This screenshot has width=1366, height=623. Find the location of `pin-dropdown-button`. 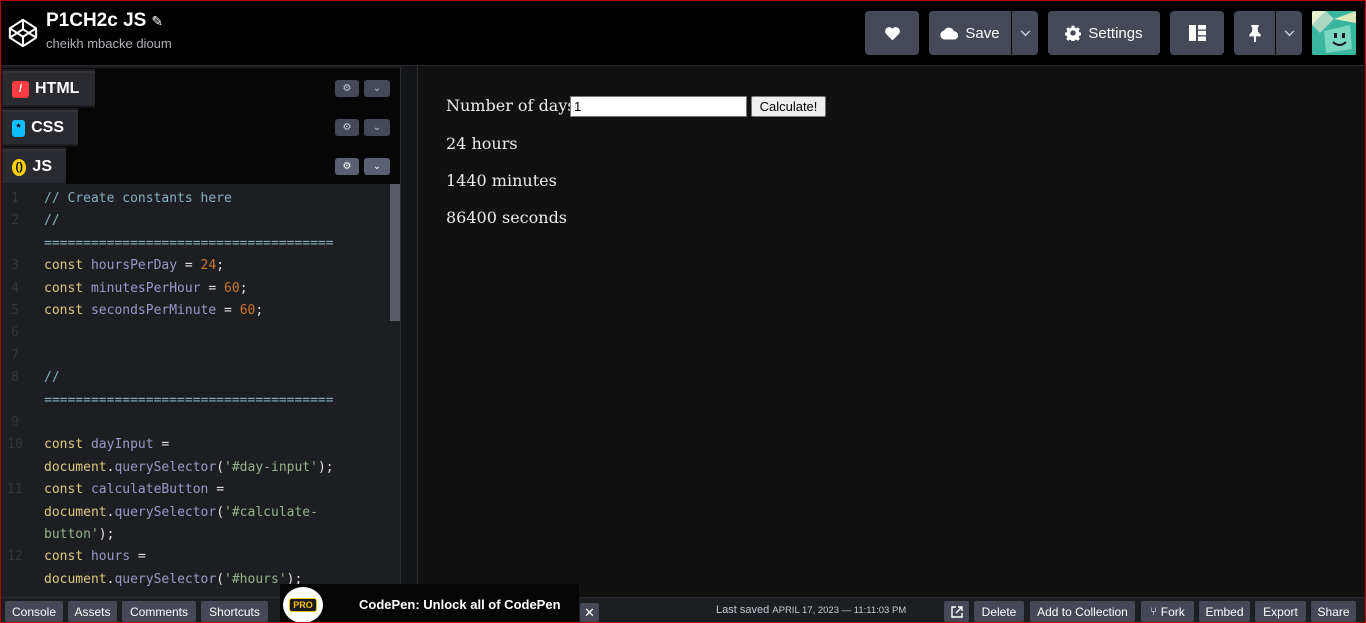

pin-dropdown-button is located at coordinates (1289, 33).